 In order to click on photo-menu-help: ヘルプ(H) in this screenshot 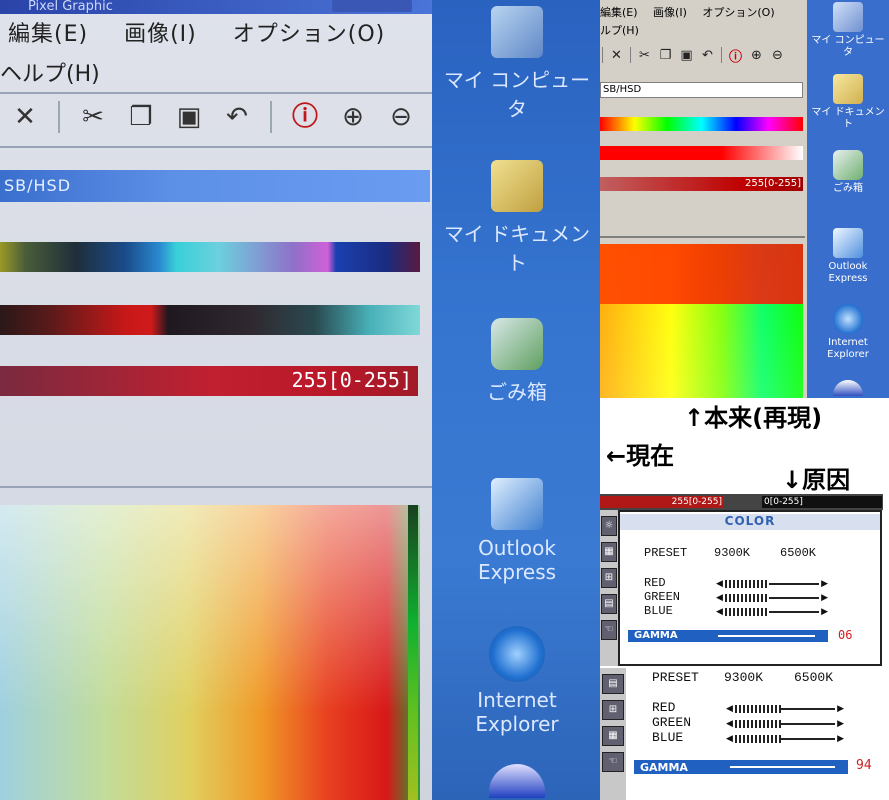, I will do `click(50, 72)`.